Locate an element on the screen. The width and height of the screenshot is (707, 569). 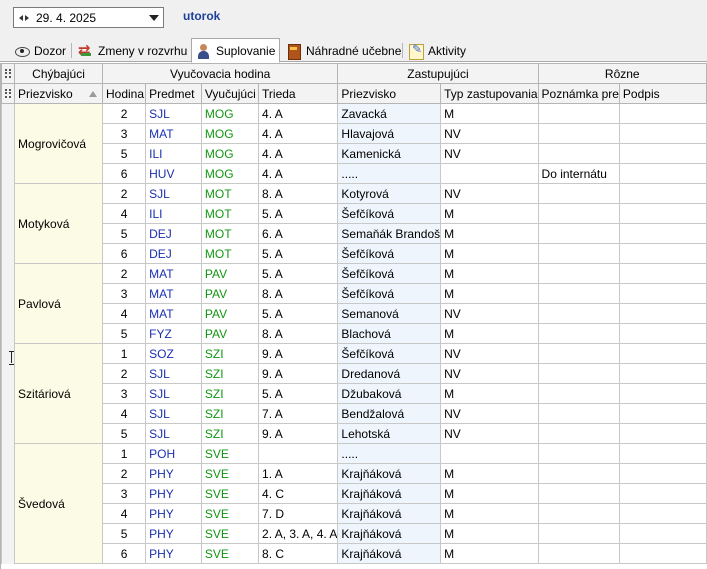
column-header-teacher: Vyučujúci is located at coordinates (230, 93).